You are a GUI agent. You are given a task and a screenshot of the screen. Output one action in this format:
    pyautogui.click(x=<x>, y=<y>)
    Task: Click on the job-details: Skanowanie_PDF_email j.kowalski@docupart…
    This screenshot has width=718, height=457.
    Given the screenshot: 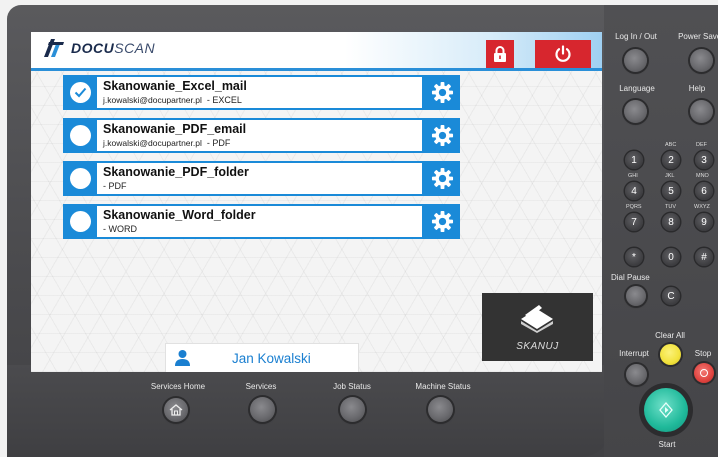 What is the action you would take?
    pyautogui.click(x=259, y=135)
    